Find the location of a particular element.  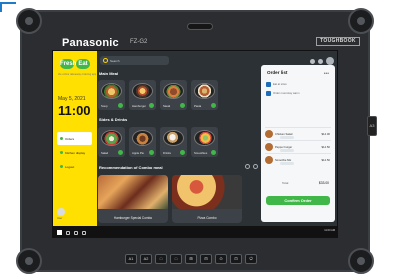

section-main-meal-title: Main Meal is located at coordinates (109, 73).